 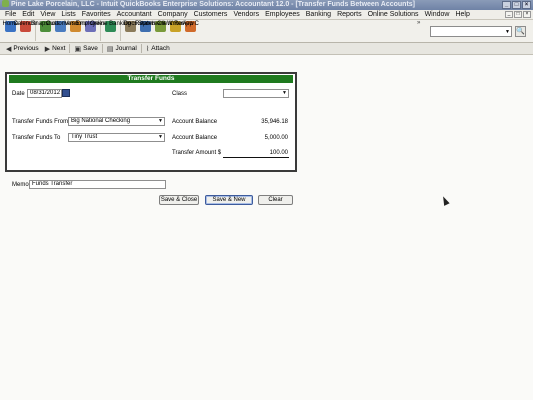 I want to click on menu-favorites: Favorites, so click(x=96, y=14).